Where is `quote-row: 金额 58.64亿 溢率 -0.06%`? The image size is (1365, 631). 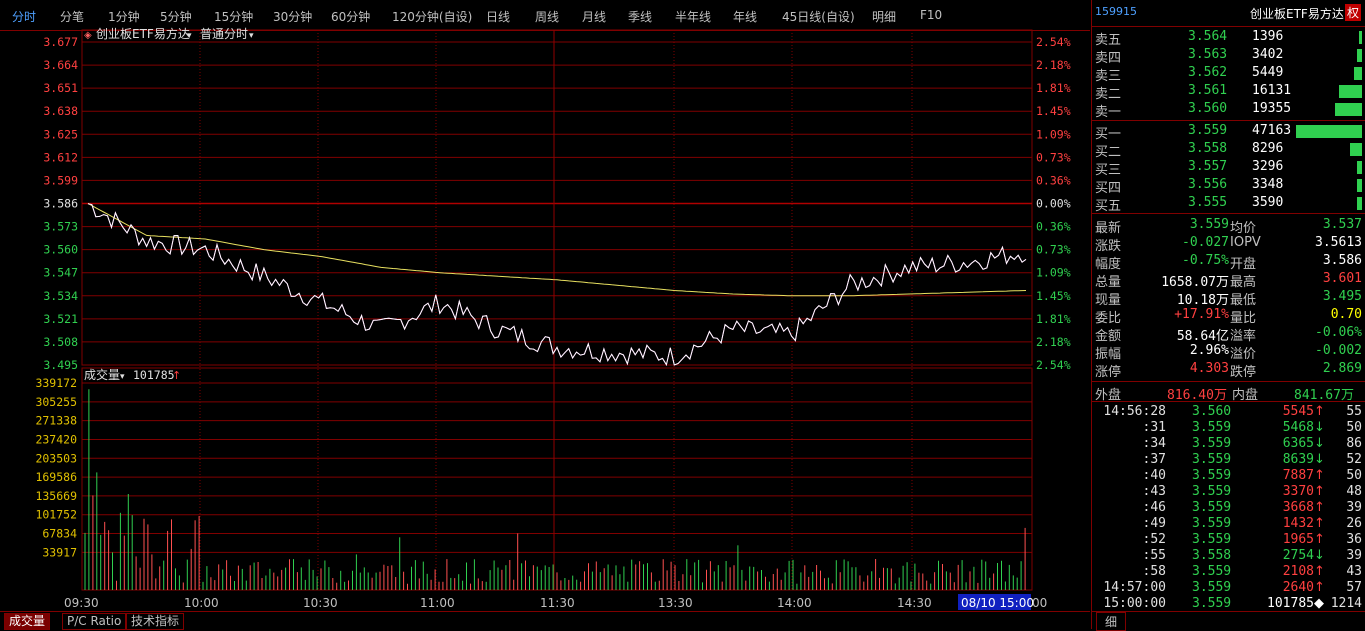 quote-row: 金额 58.64亿 溢率 -0.06% is located at coordinates (1228, 334).